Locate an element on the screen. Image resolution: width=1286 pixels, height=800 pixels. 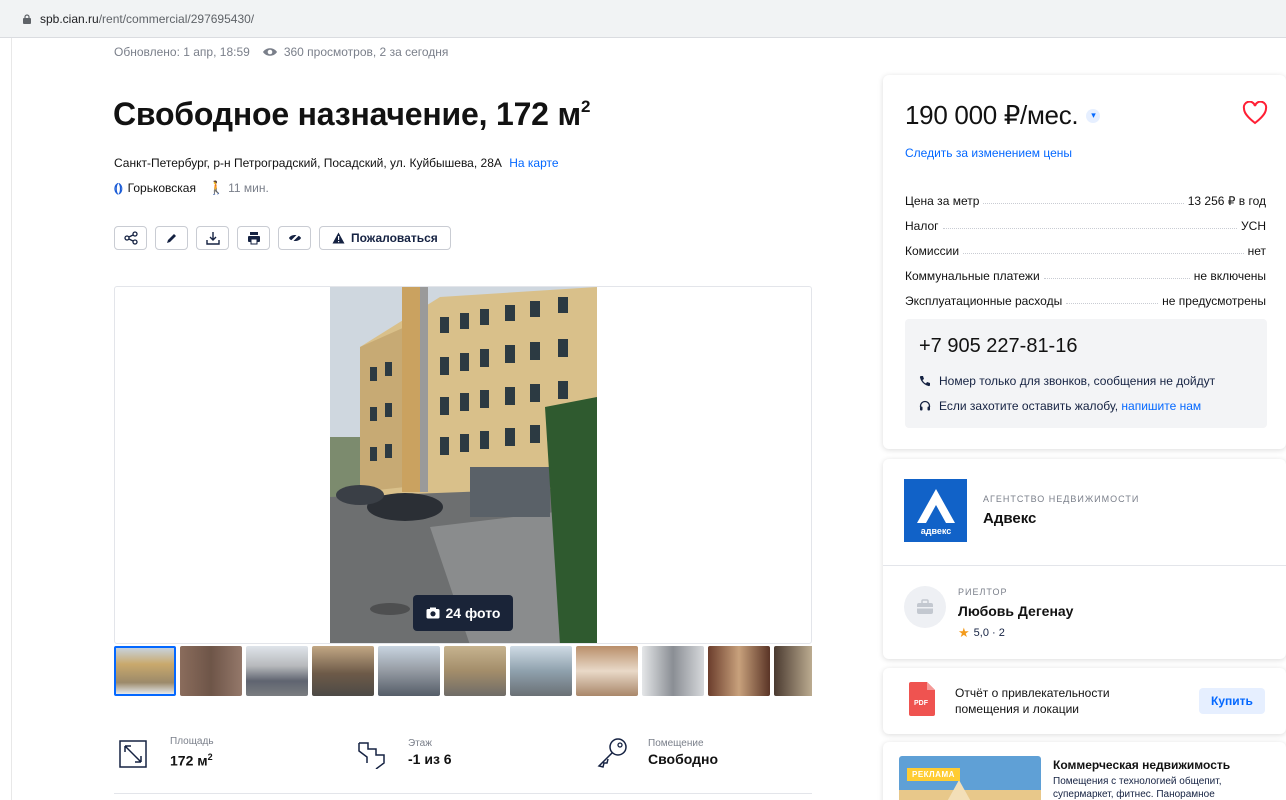
feature-floor: Этаж -1 из 6 is located at coordinates (404, 752).